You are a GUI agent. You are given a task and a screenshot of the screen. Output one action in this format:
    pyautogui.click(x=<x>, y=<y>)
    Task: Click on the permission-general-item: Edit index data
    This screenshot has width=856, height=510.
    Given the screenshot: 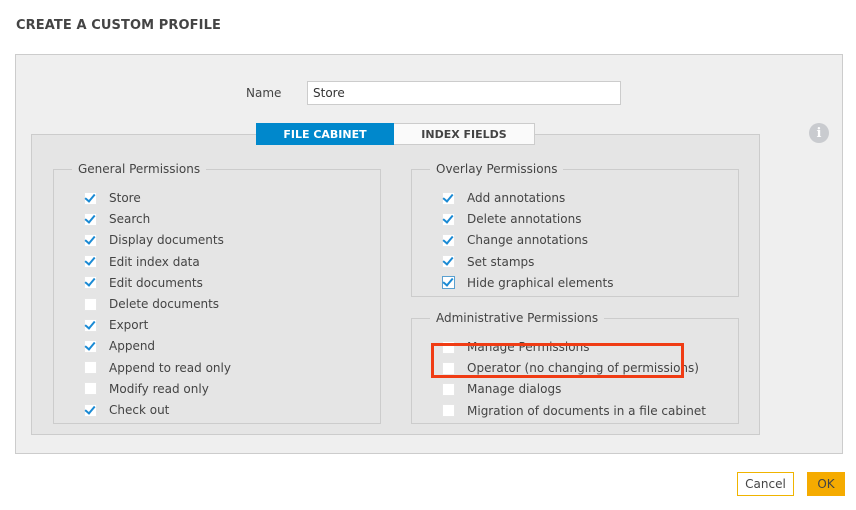 What is the action you would take?
    pyautogui.click(x=142, y=262)
    